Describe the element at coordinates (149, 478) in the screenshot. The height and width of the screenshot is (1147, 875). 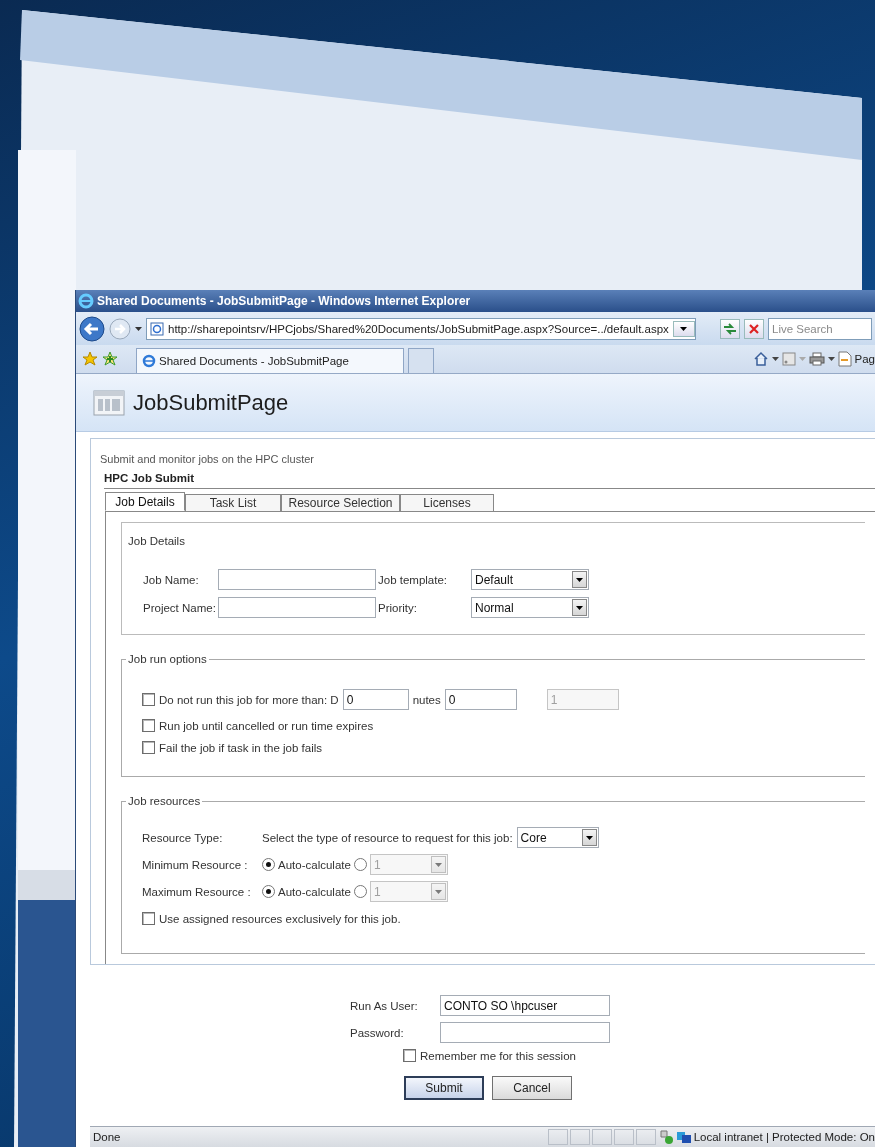
I see `webpart-title: HPC Job Submit` at that location.